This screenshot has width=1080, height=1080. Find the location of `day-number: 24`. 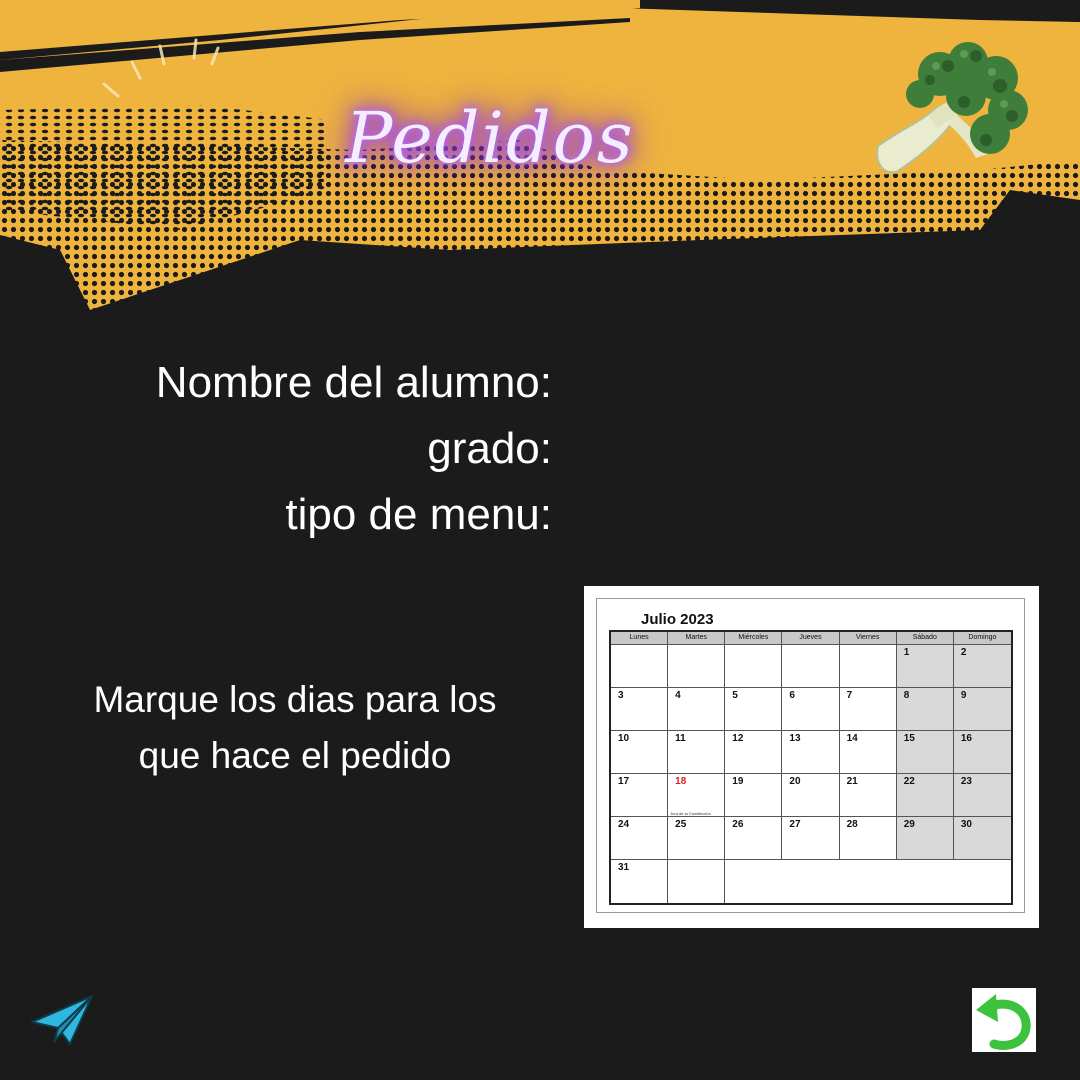

day-number: 24 is located at coordinates (624, 824).